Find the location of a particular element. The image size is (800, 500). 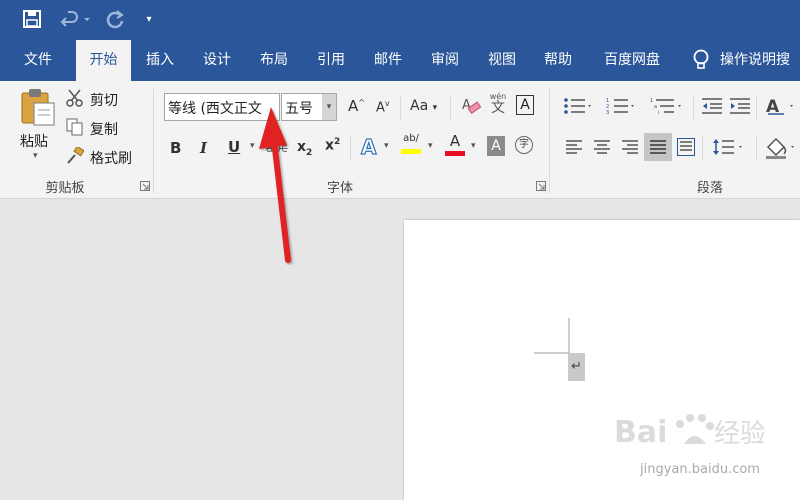

line-spacing-icon is located at coordinates (729, 147).